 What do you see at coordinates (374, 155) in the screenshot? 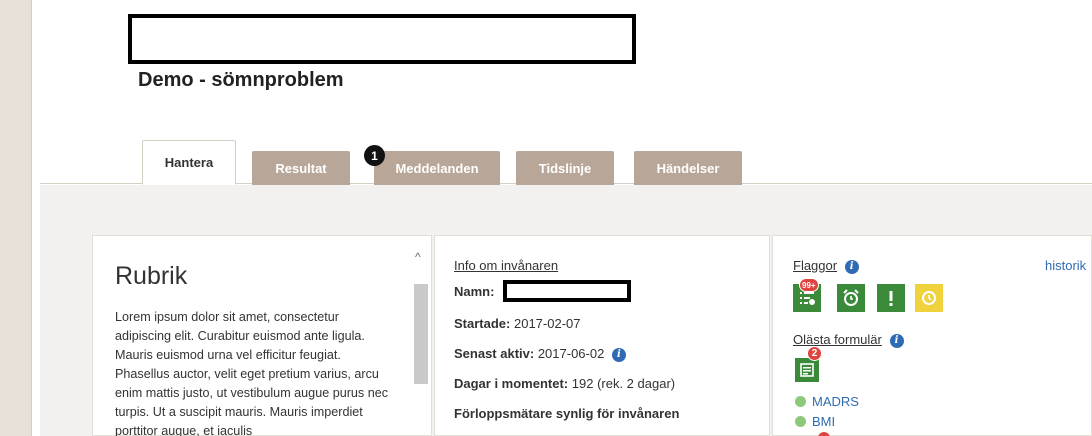
I see `messages-badge: 1` at bounding box center [374, 155].